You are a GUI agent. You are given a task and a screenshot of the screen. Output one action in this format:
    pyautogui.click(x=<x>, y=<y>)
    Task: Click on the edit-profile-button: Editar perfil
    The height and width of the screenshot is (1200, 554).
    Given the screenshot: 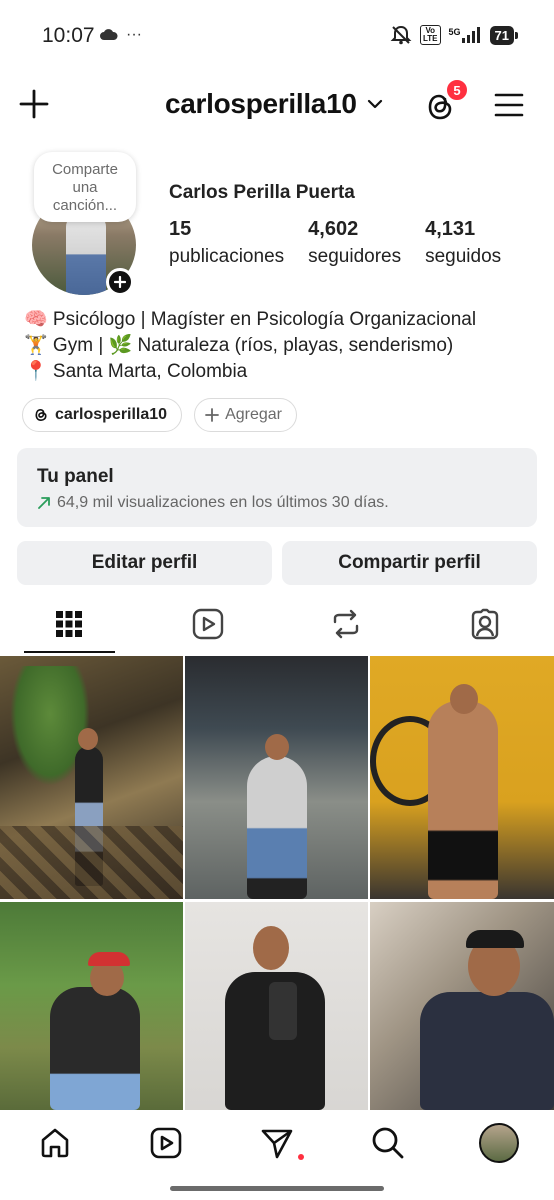 What is the action you would take?
    pyautogui.click(x=144, y=563)
    